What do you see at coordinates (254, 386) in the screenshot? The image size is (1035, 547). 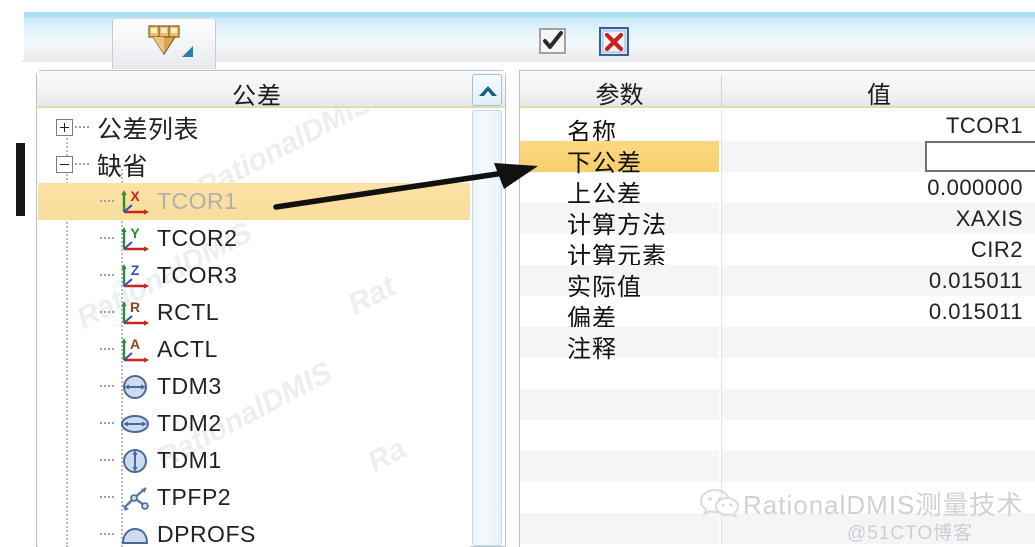 I see `tree-item-tdm3: TDM3` at bounding box center [254, 386].